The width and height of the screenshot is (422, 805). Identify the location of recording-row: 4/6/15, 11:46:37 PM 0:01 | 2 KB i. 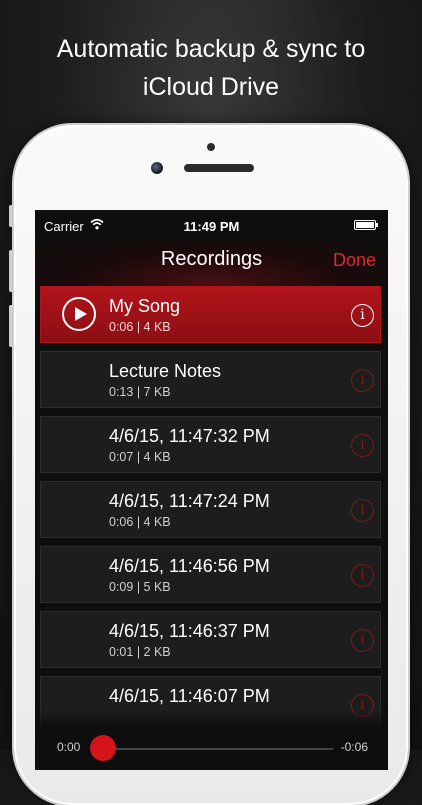
(210, 639).